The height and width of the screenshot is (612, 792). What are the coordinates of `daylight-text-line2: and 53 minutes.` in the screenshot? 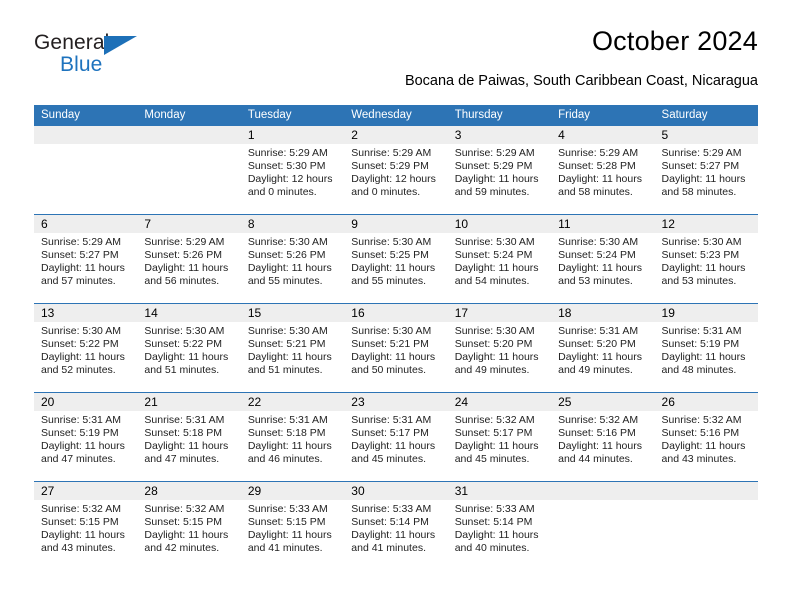 It's located at (699, 280).